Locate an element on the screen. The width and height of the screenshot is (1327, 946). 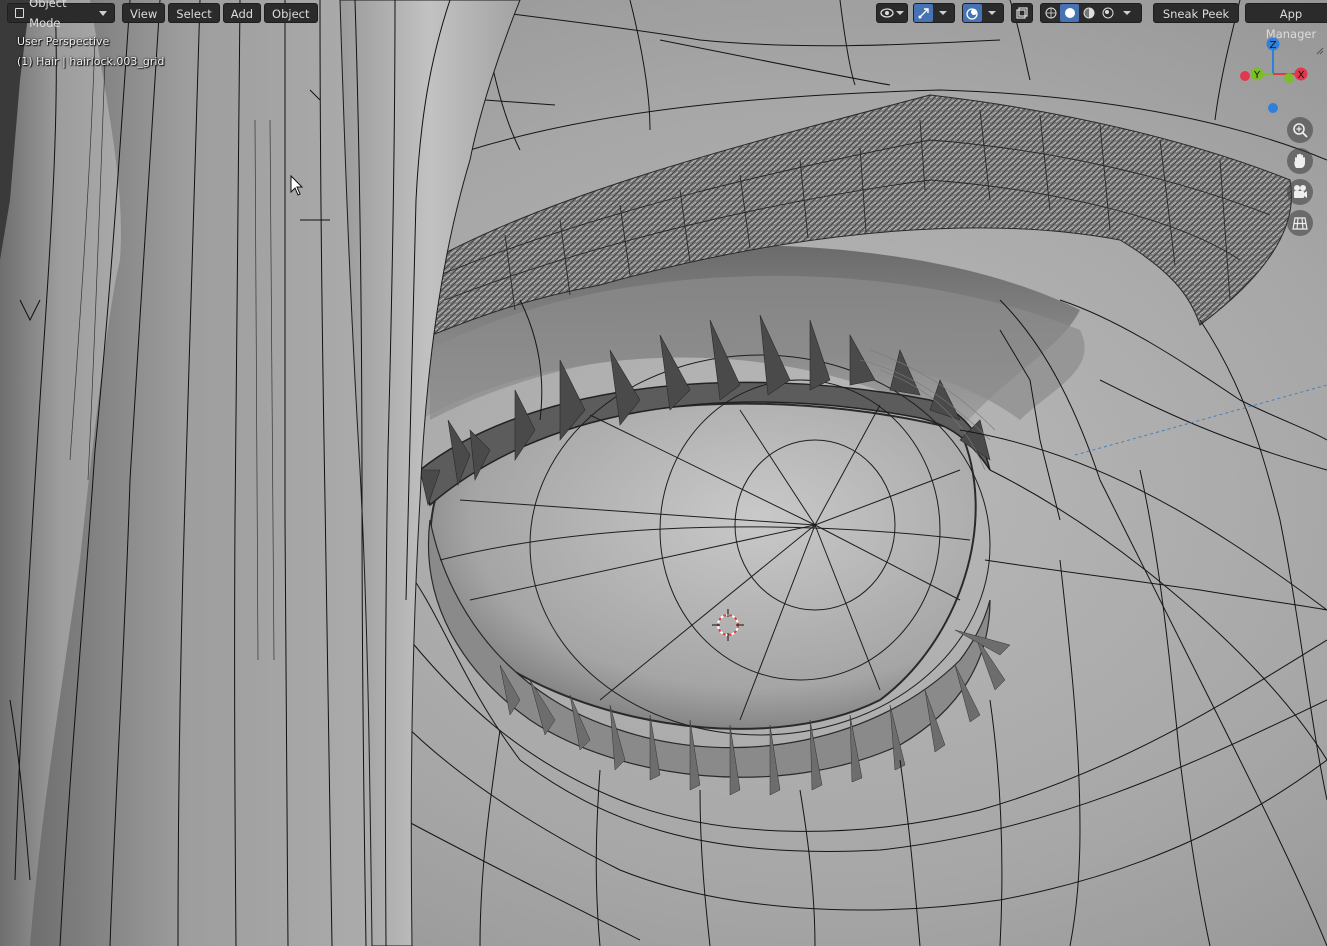
menu-view: View is located at coordinates (144, 13).